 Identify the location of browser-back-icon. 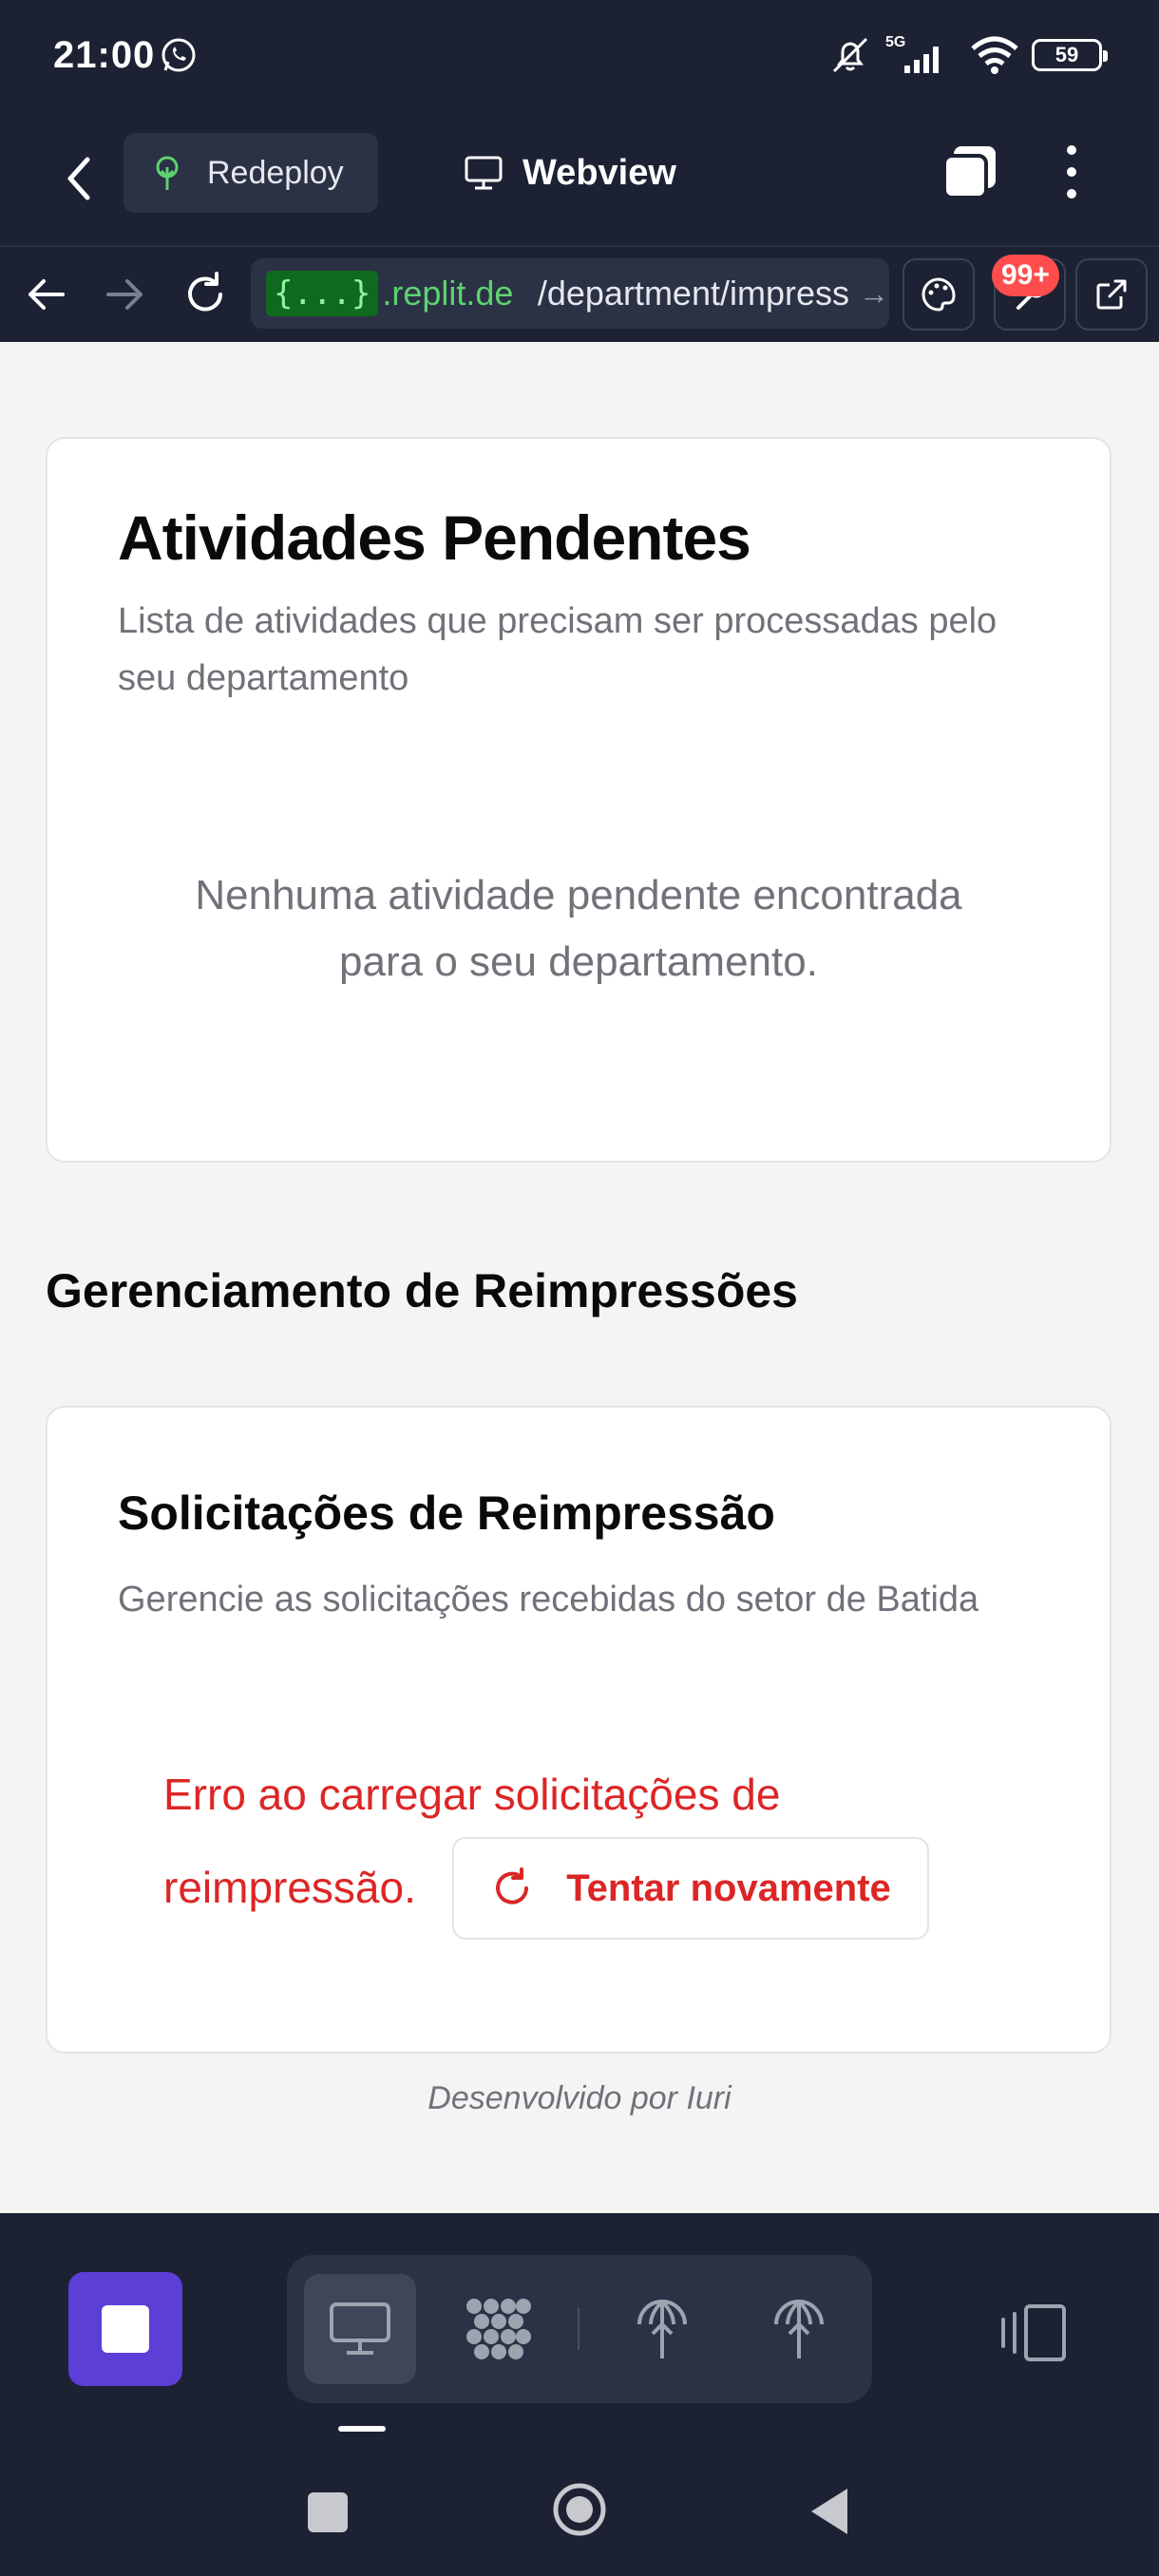
(45, 294).